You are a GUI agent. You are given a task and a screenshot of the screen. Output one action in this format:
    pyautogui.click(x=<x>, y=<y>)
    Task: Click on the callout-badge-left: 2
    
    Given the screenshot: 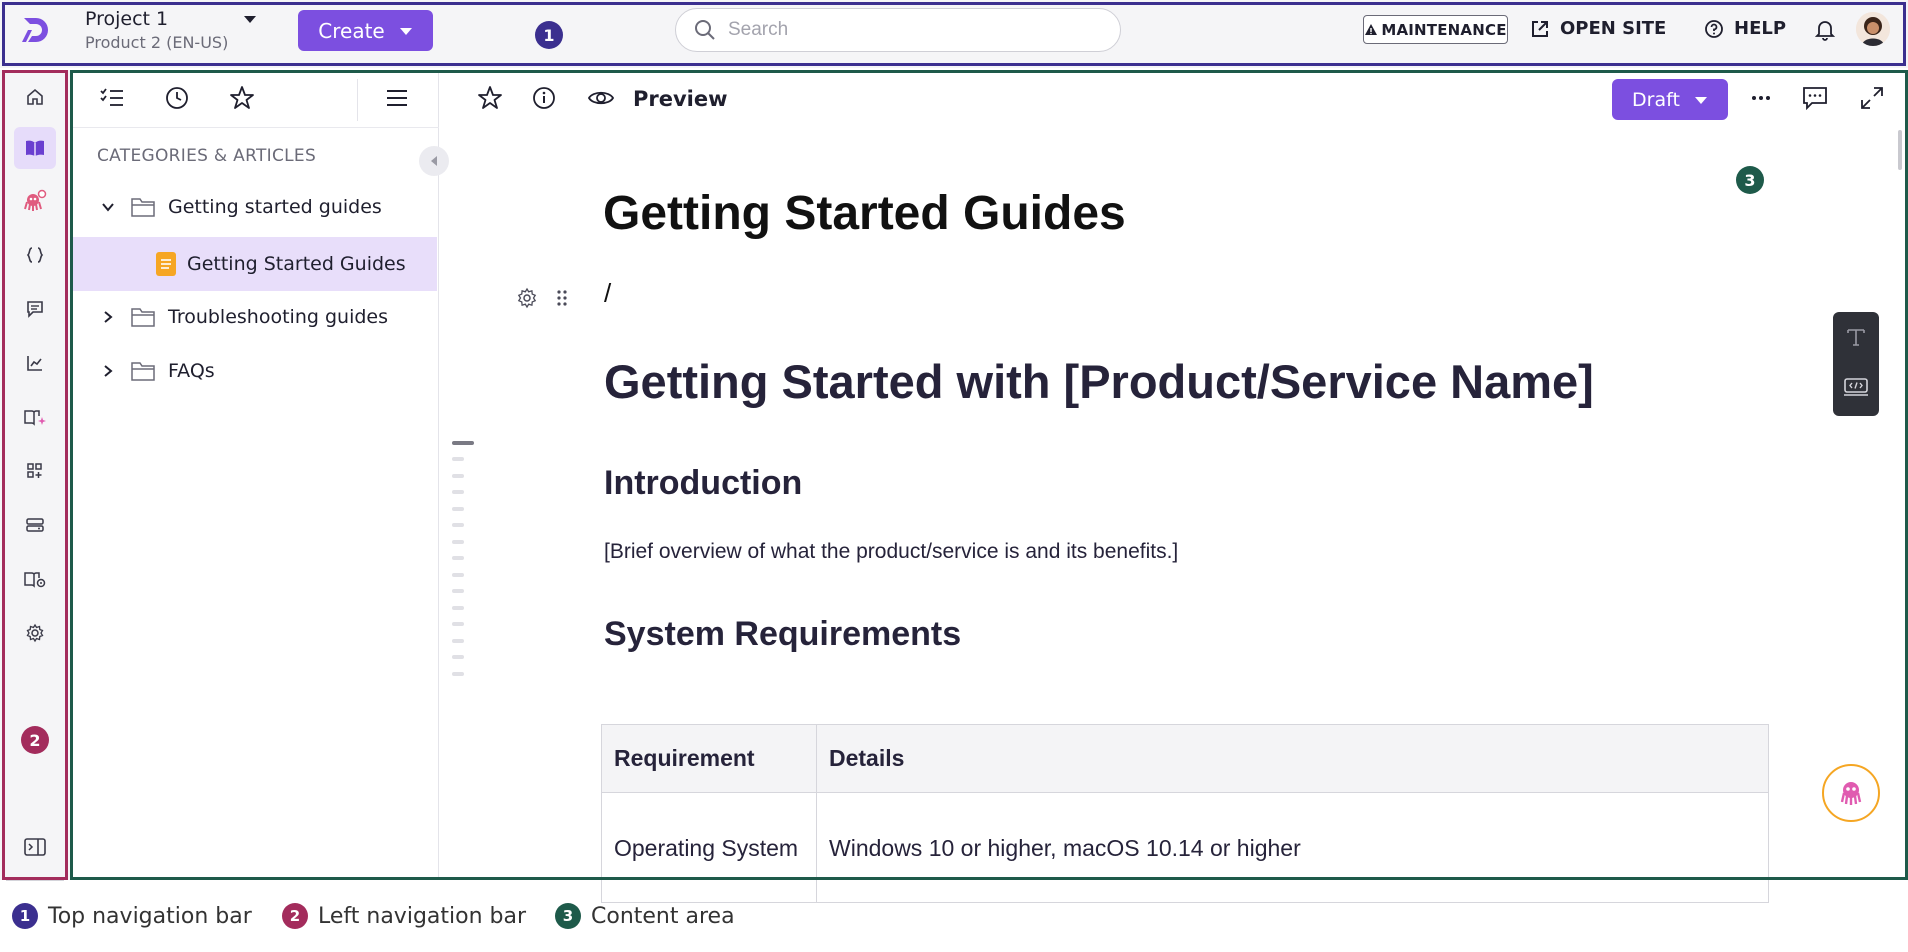 What is the action you would take?
    pyautogui.click(x=35, y=740)
    